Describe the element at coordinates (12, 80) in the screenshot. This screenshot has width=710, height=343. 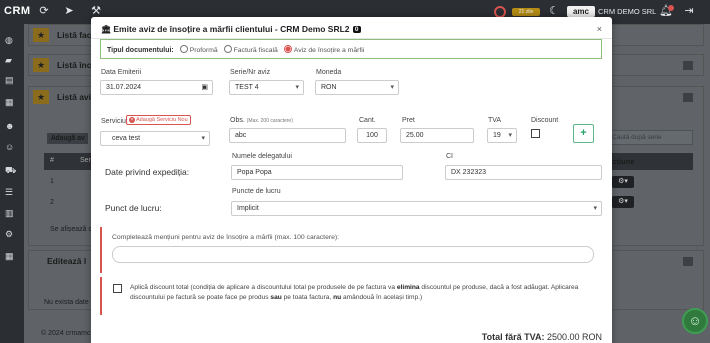
I see `box-icon: ▤` at that location.